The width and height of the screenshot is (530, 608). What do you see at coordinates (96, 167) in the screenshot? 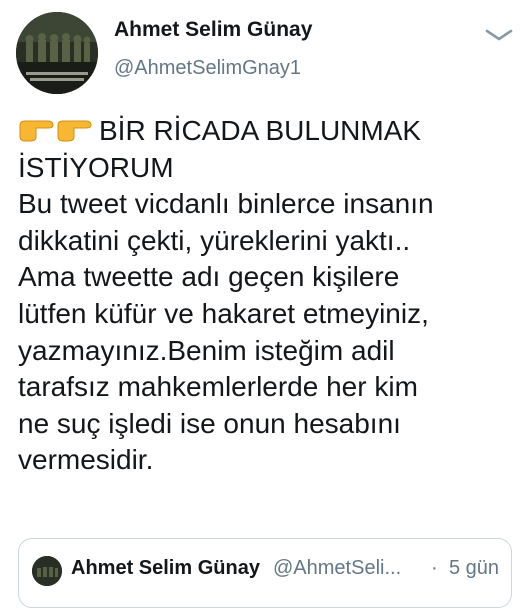
I see `tweet-line-2: İSTİYORUM` at bounding box center [96, 167].